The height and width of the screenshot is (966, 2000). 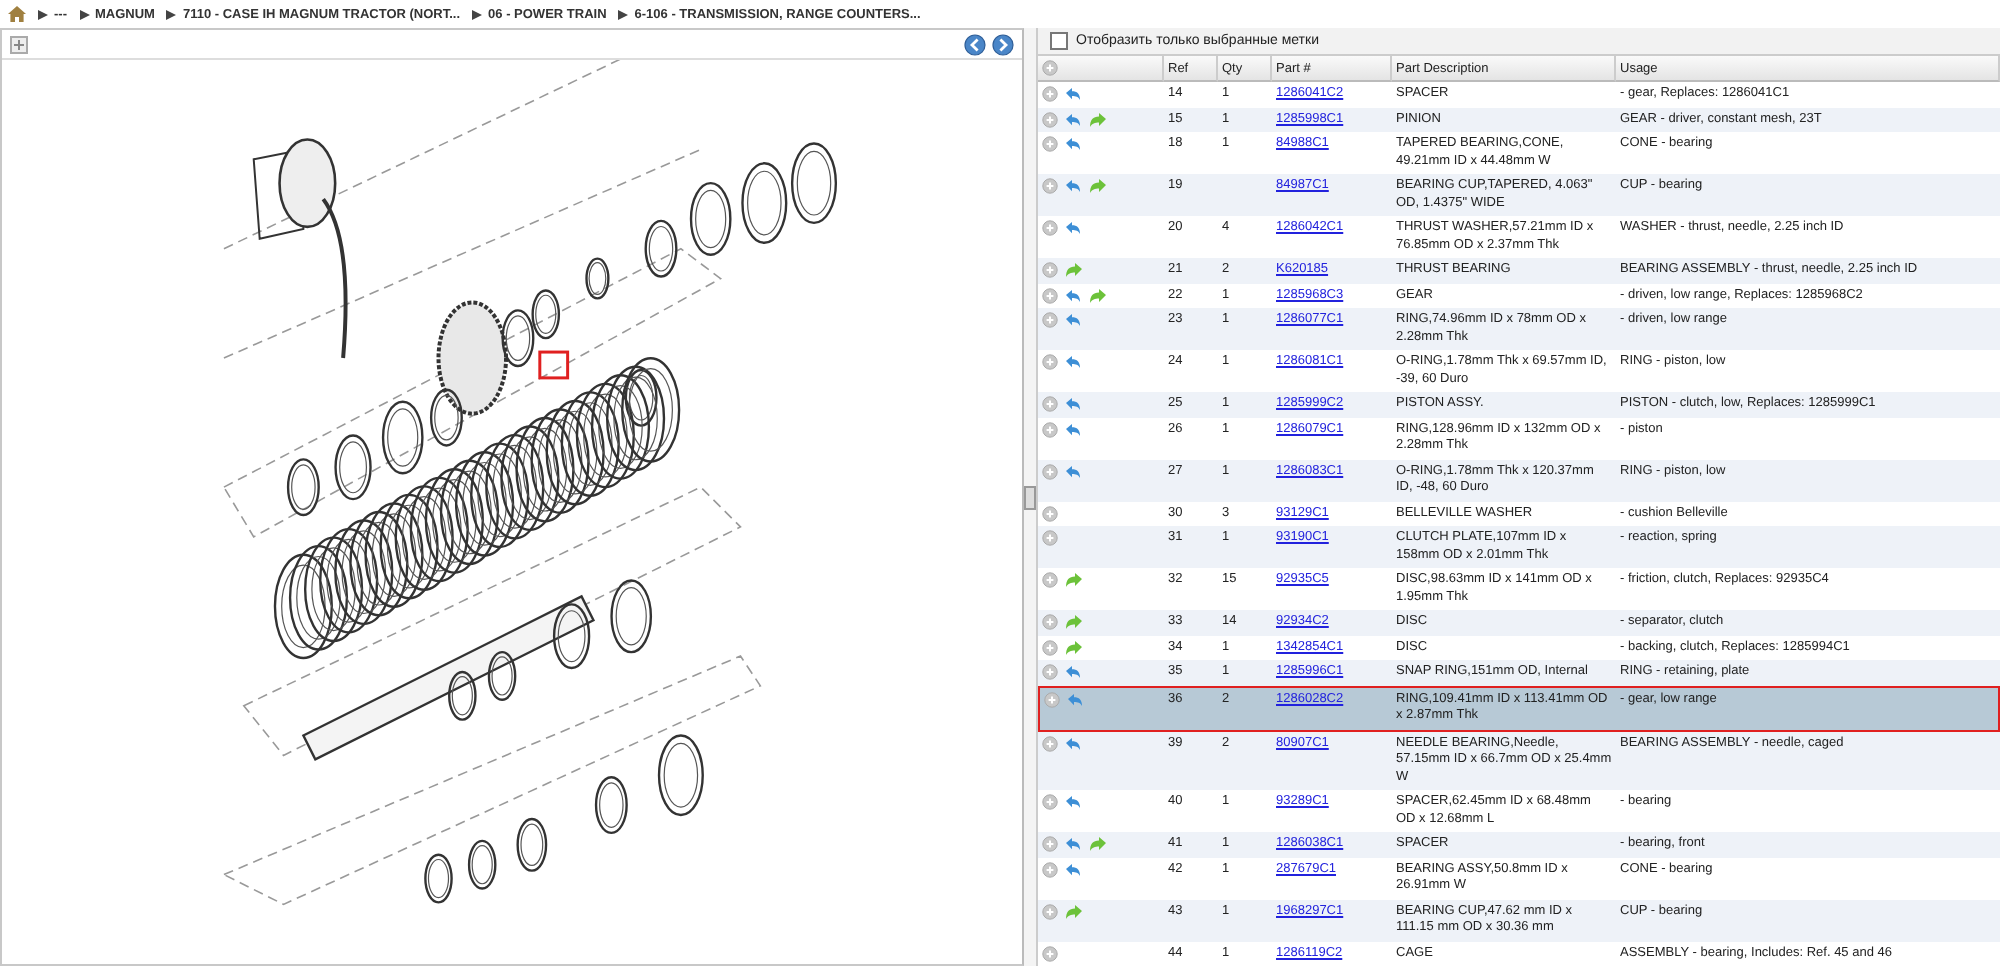 I want to click on home-icon, so click(x=17, y=14).